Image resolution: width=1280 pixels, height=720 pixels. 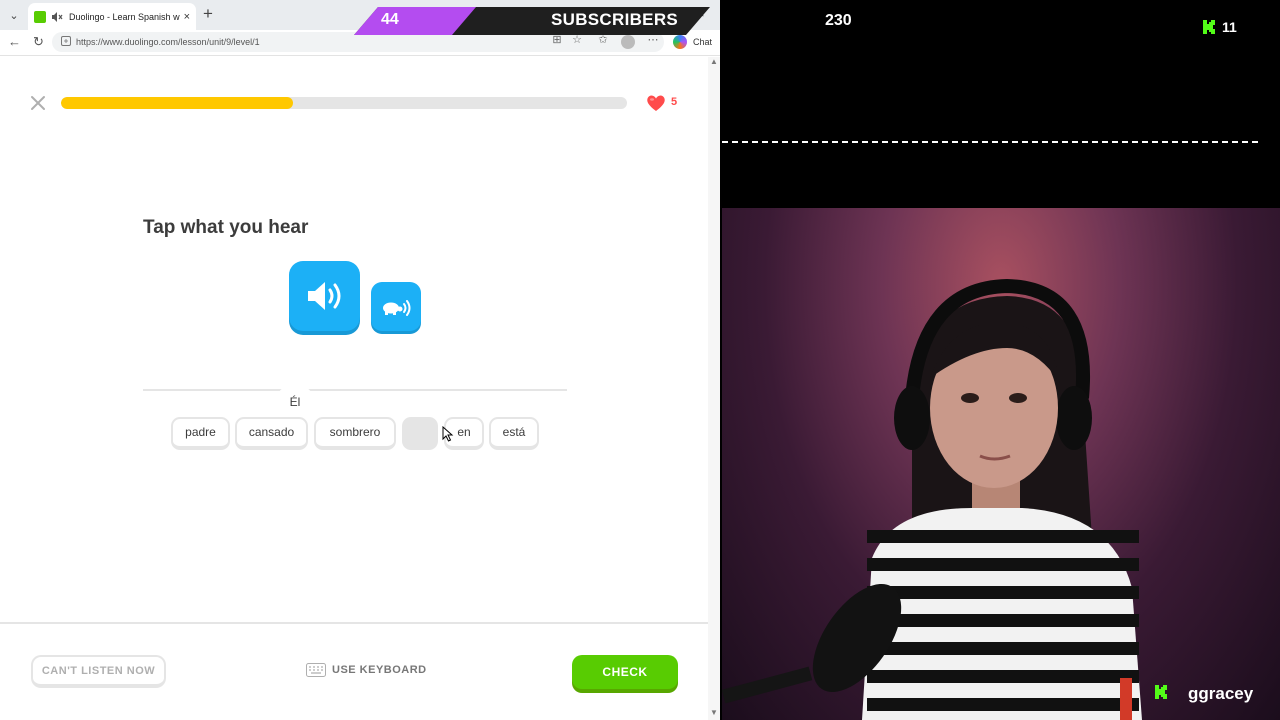 I want to click on tab-title: Duolingo - Learn Spanish with, so click(x=124, y=16).